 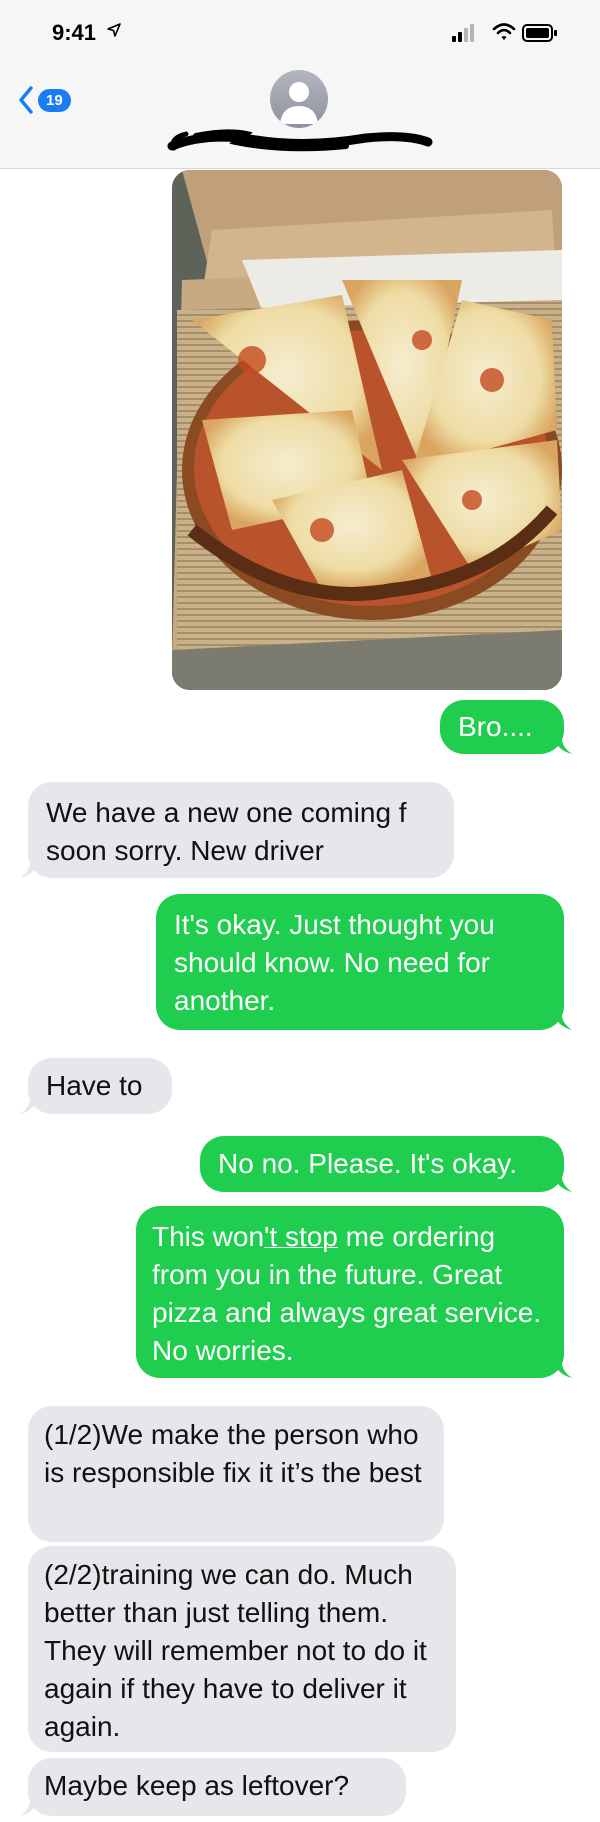 I want to click on message-text-part: This won, so click(x=208, y=1236).